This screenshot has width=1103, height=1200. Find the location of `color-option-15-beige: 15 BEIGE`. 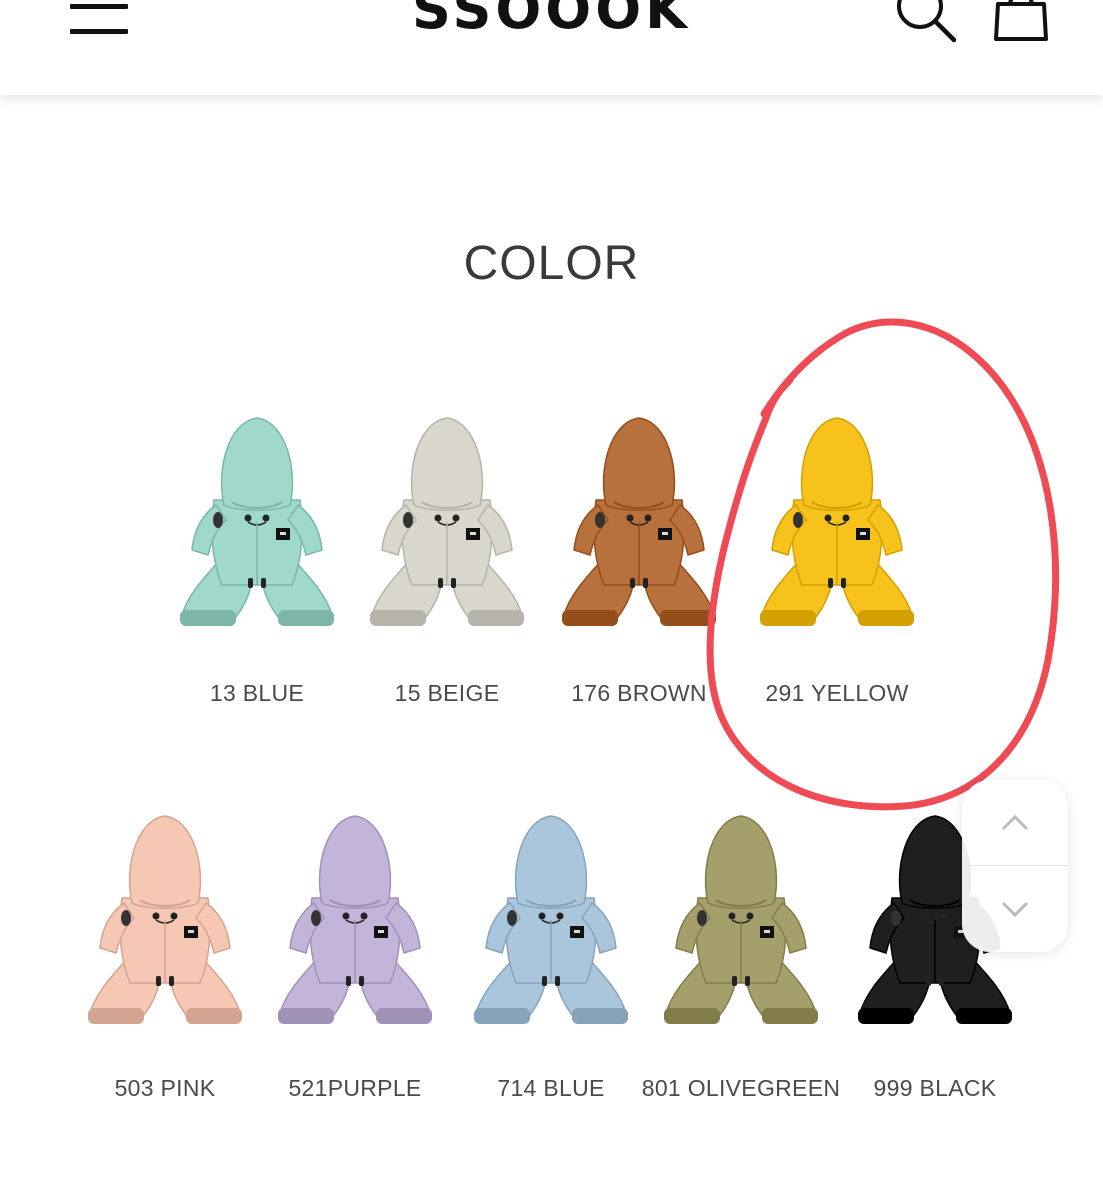

color-option-15-beige: 15 BEIGE is located at coordinates (447, 558).